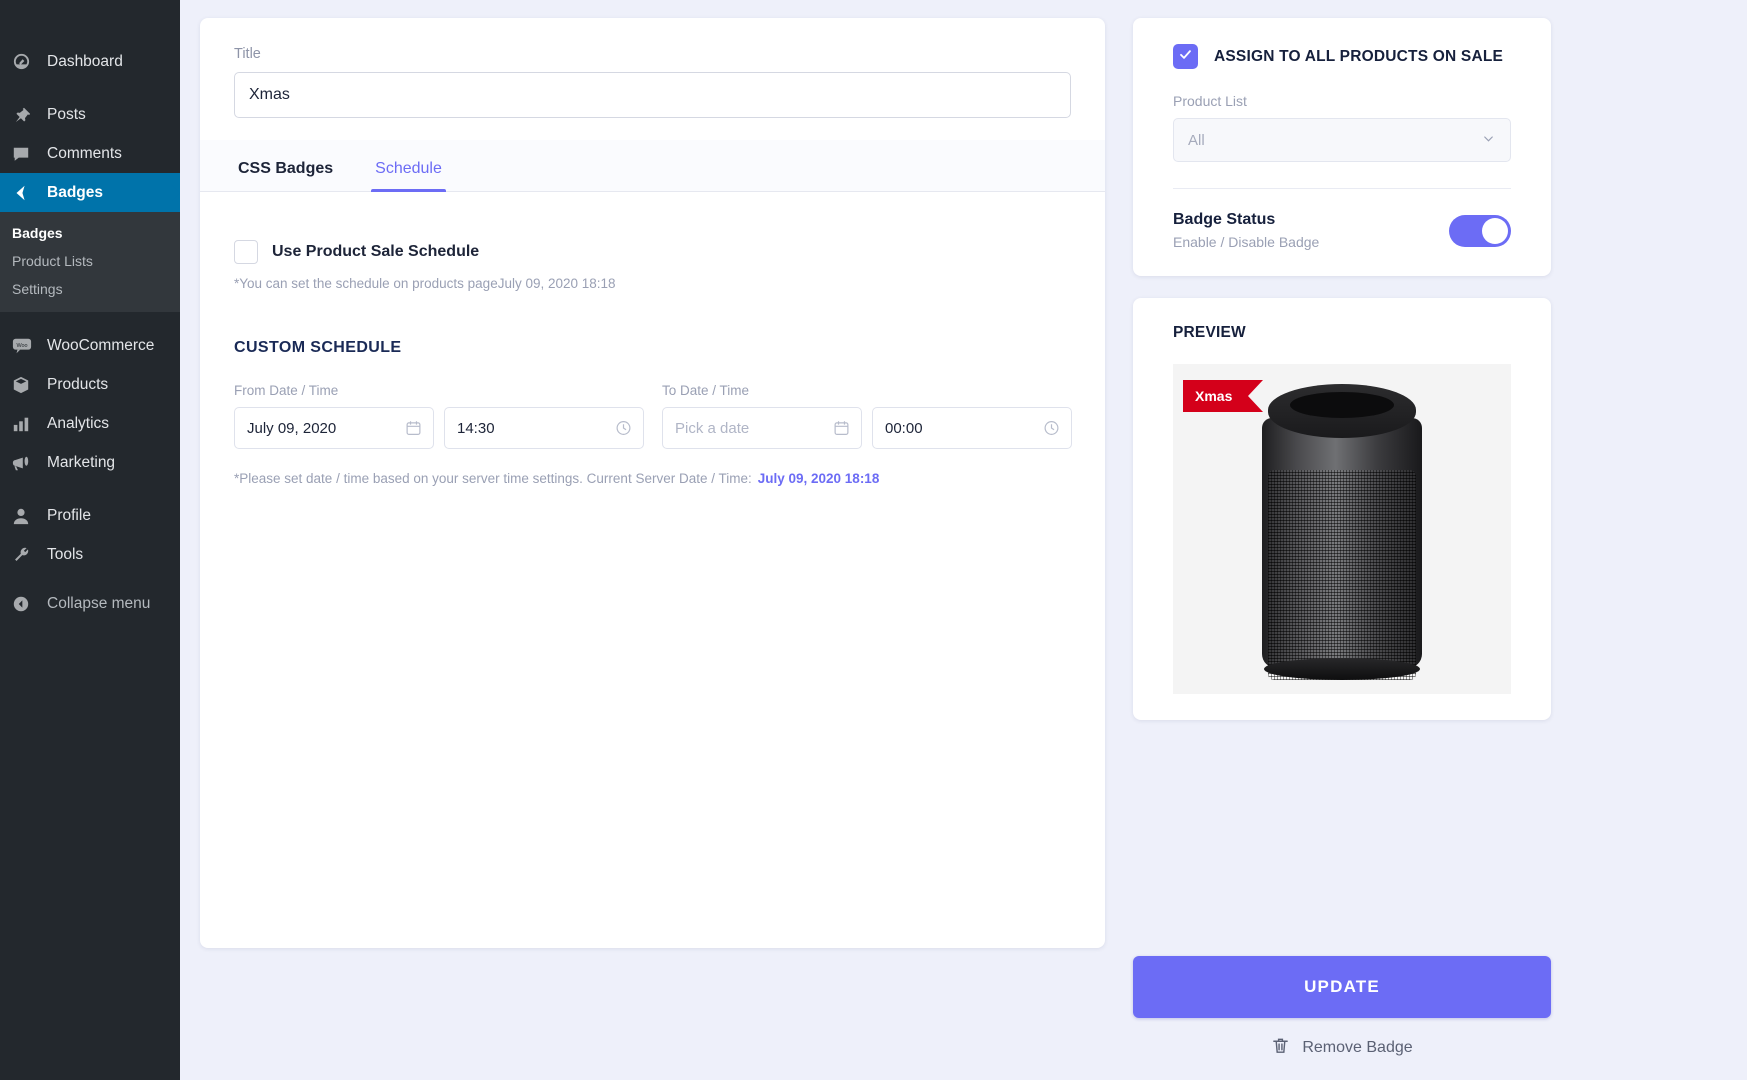  What do you see at coordinates (90, 554) in the screenshot?
I see `sidebar-item-tools: Tools` at bounding box center [90, 554].